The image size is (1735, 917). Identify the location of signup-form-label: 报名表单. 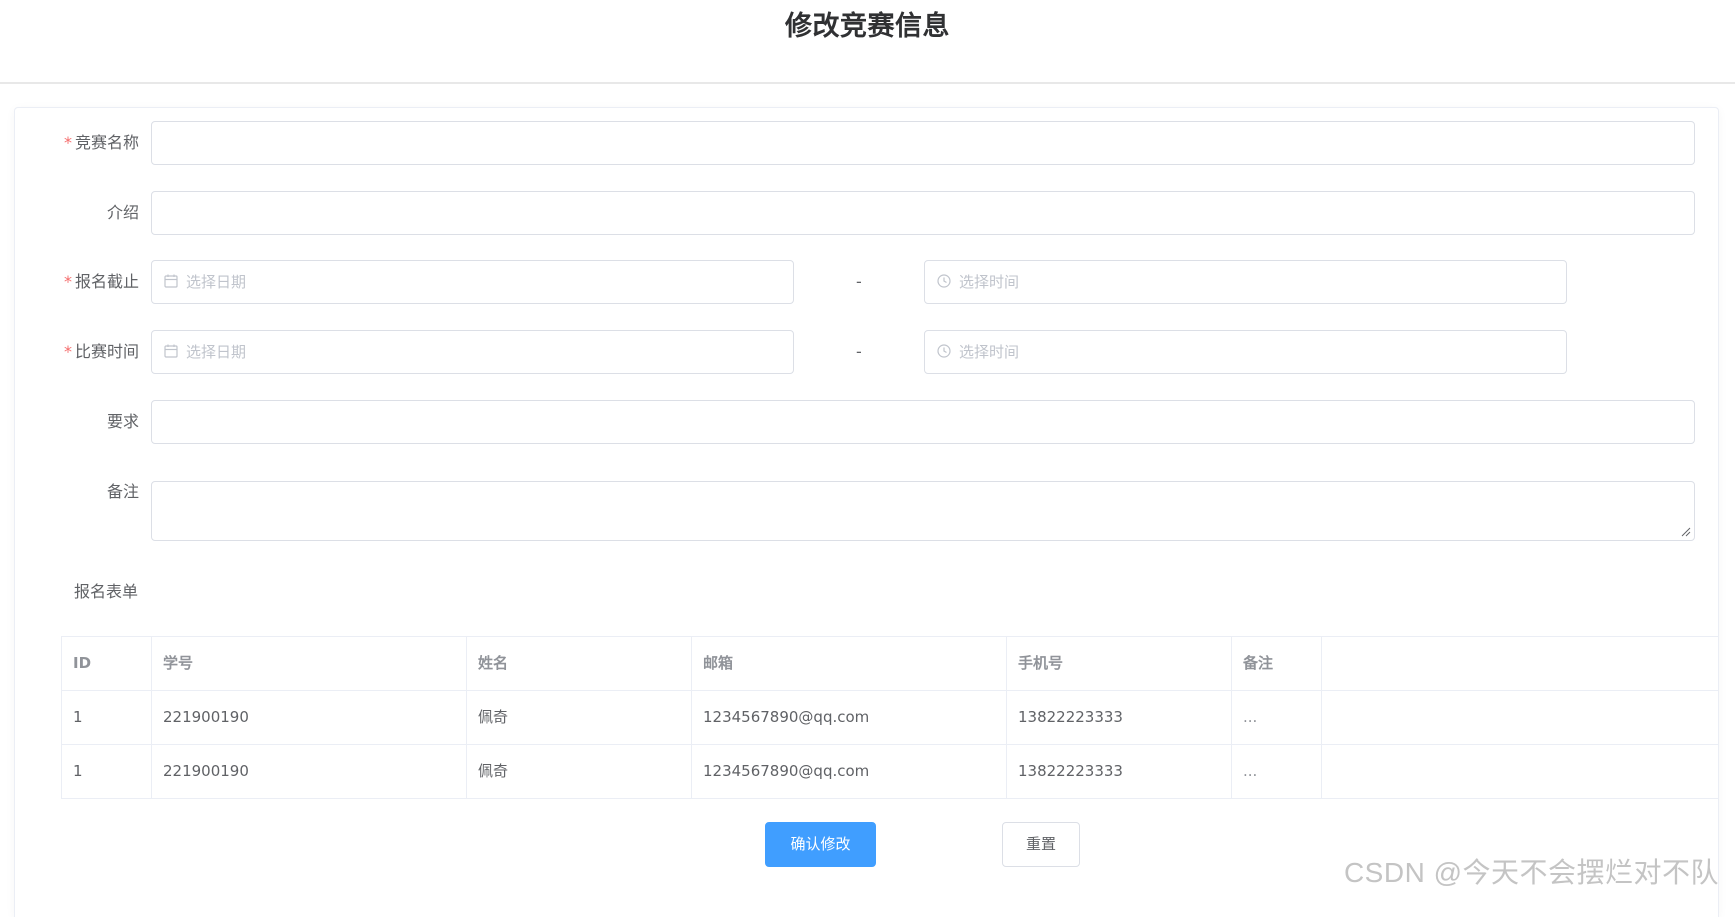
(106, 590).